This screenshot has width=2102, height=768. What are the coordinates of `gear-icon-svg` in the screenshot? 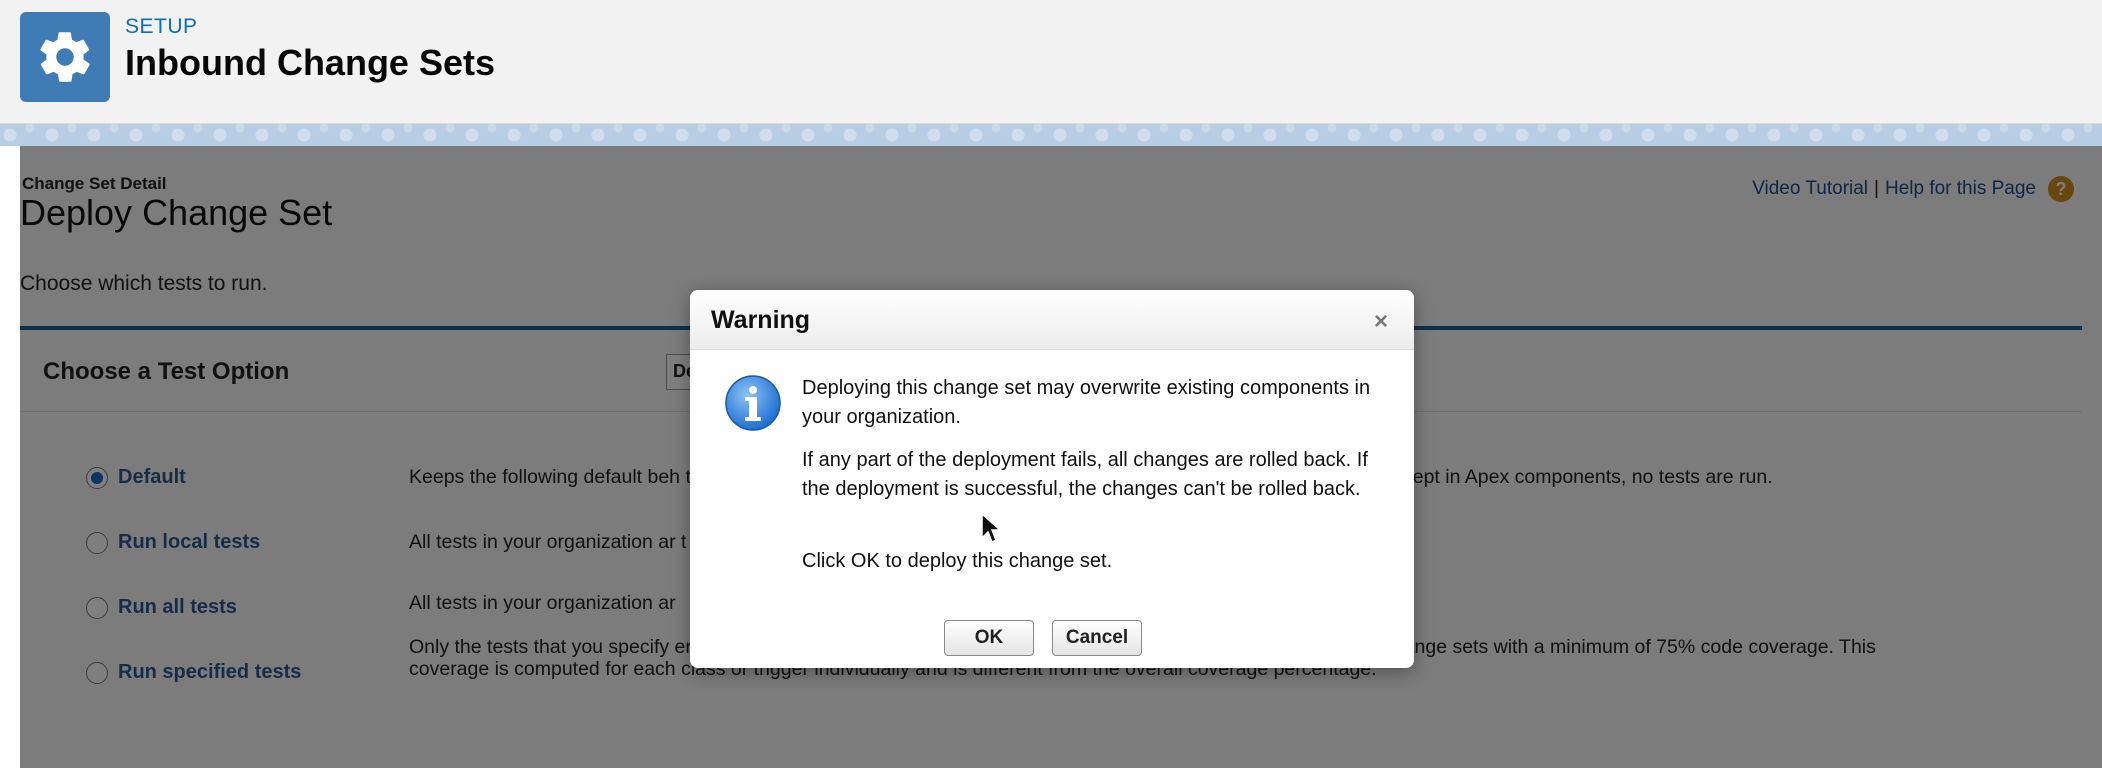 It's located at (65, 57).